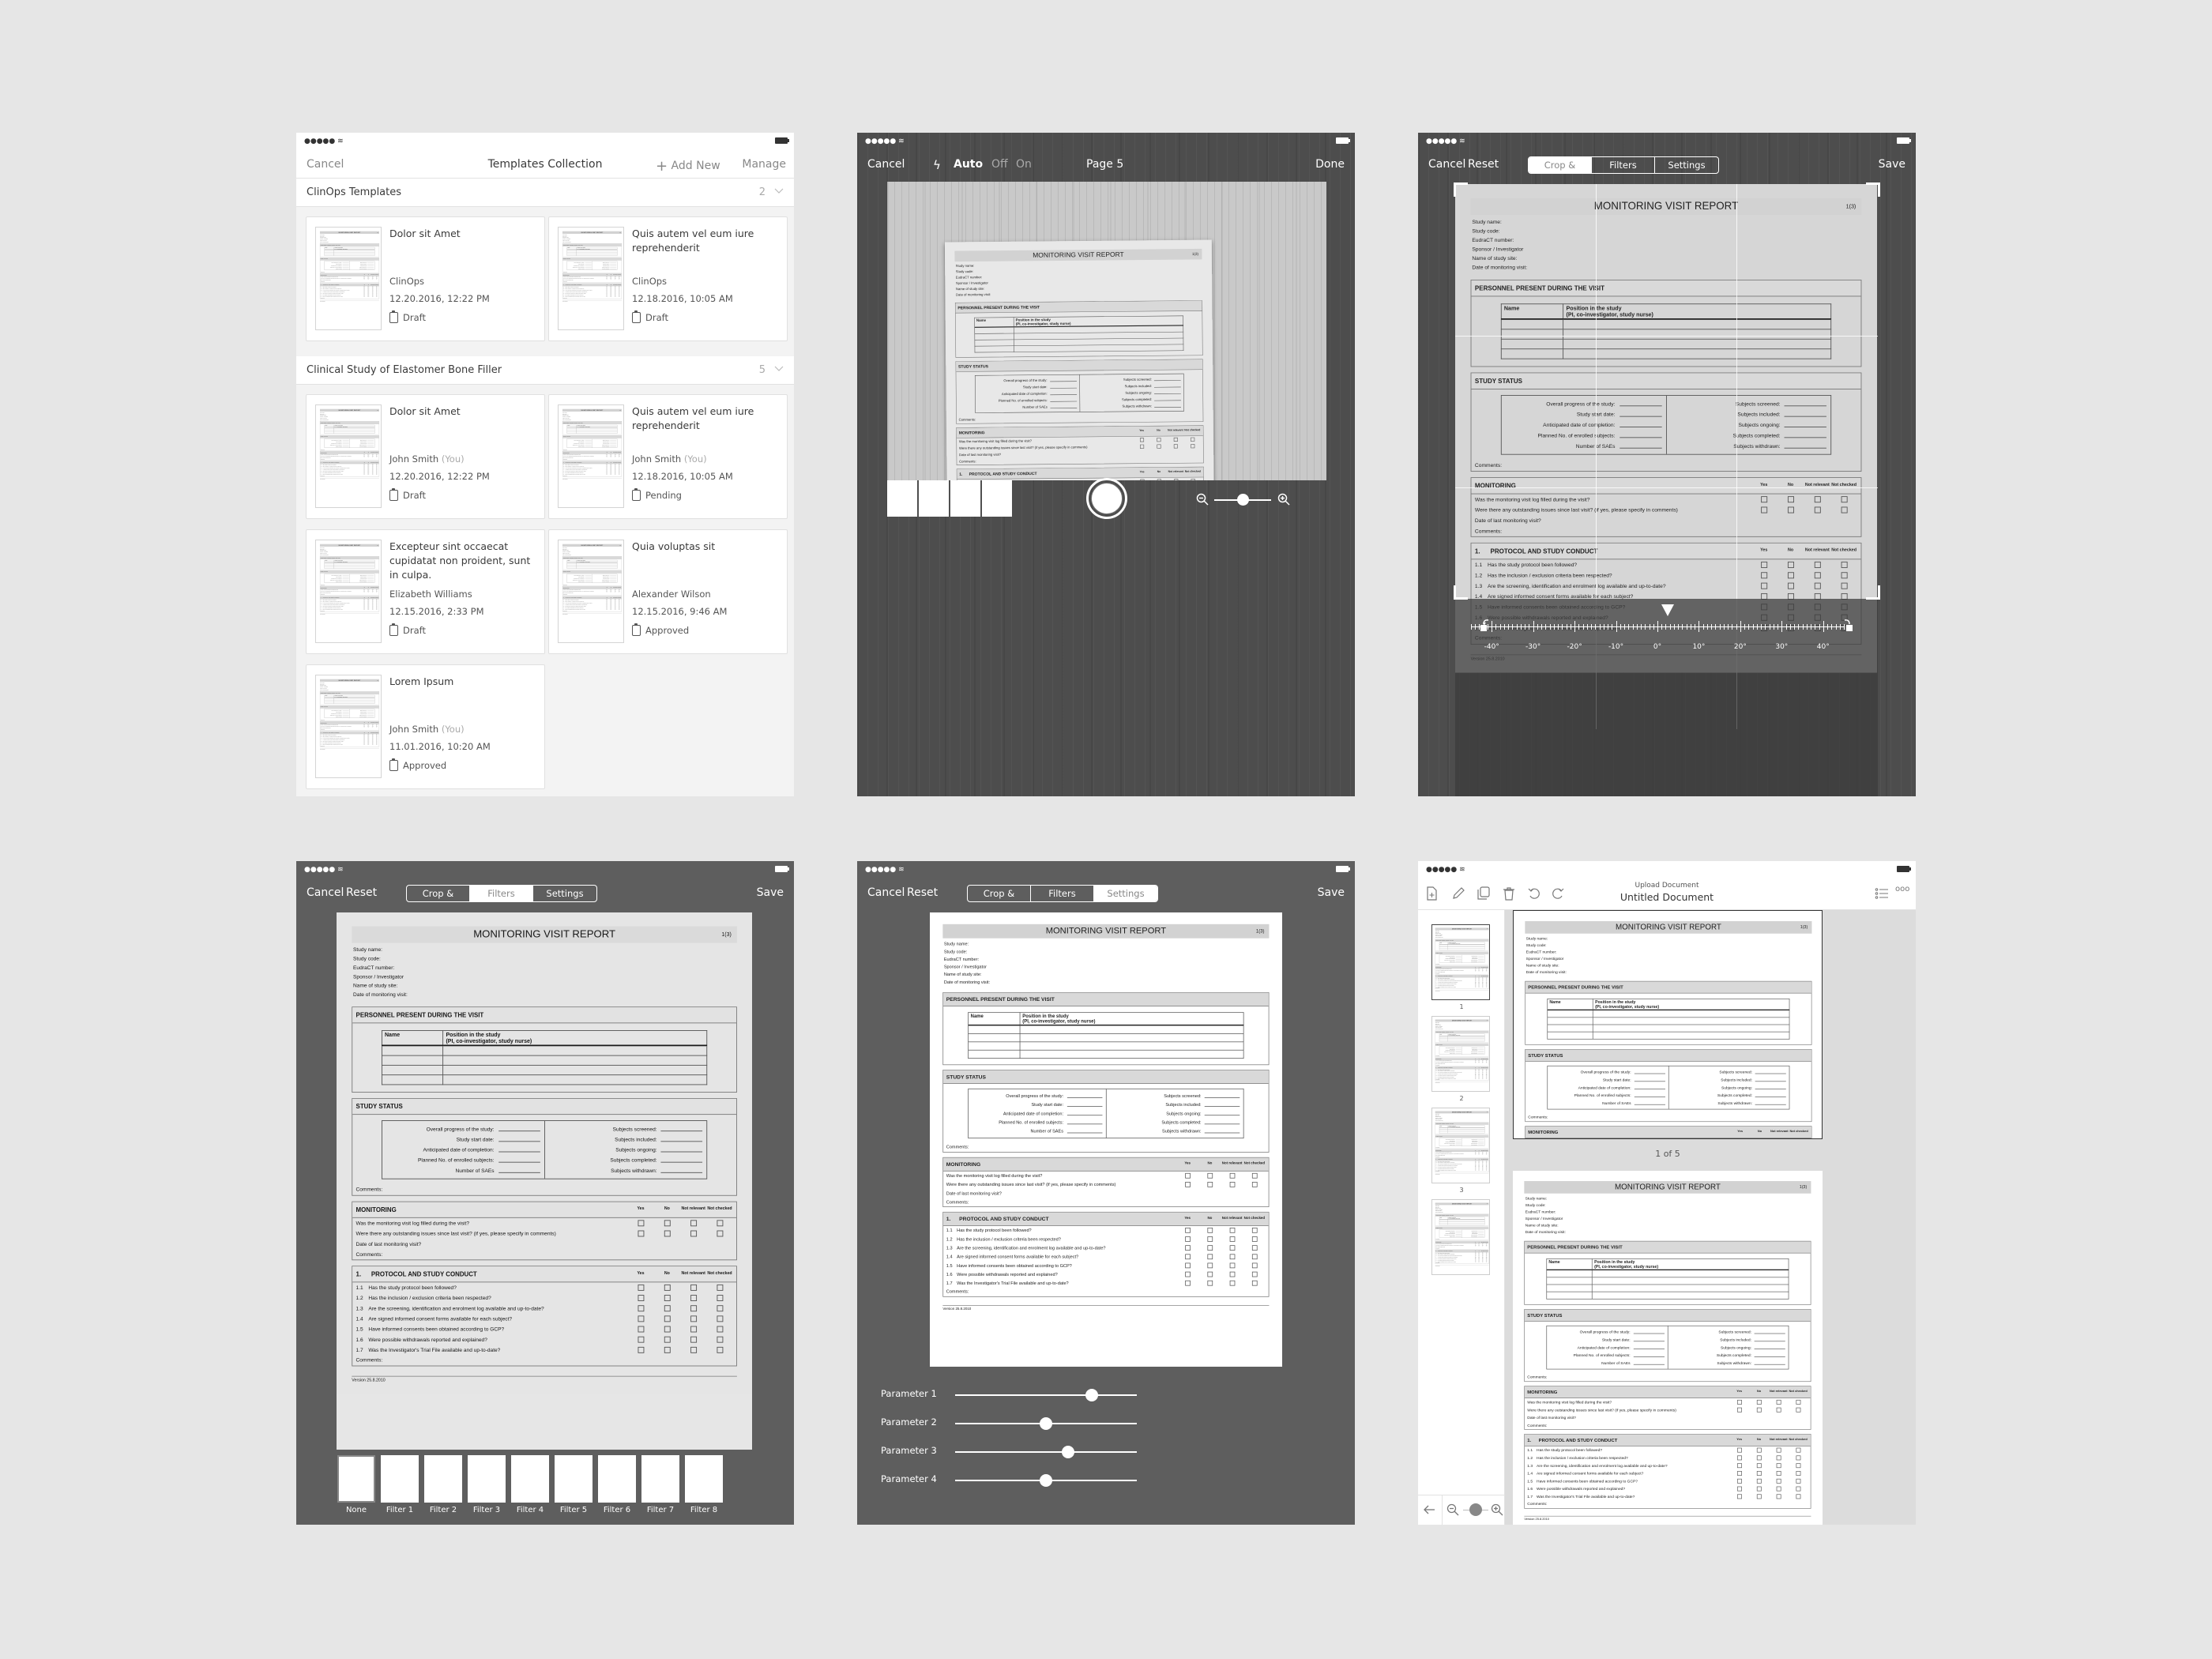 Image resolution: width=2212 pixels, height=1659 pixels. What do you see at coordinates (1667, 637) in the screenshot?
I see `rotation-ruler: -40° -30° -20° -10° 0° 10° 20° 30° 40°` at bounding box center [1667, 637].